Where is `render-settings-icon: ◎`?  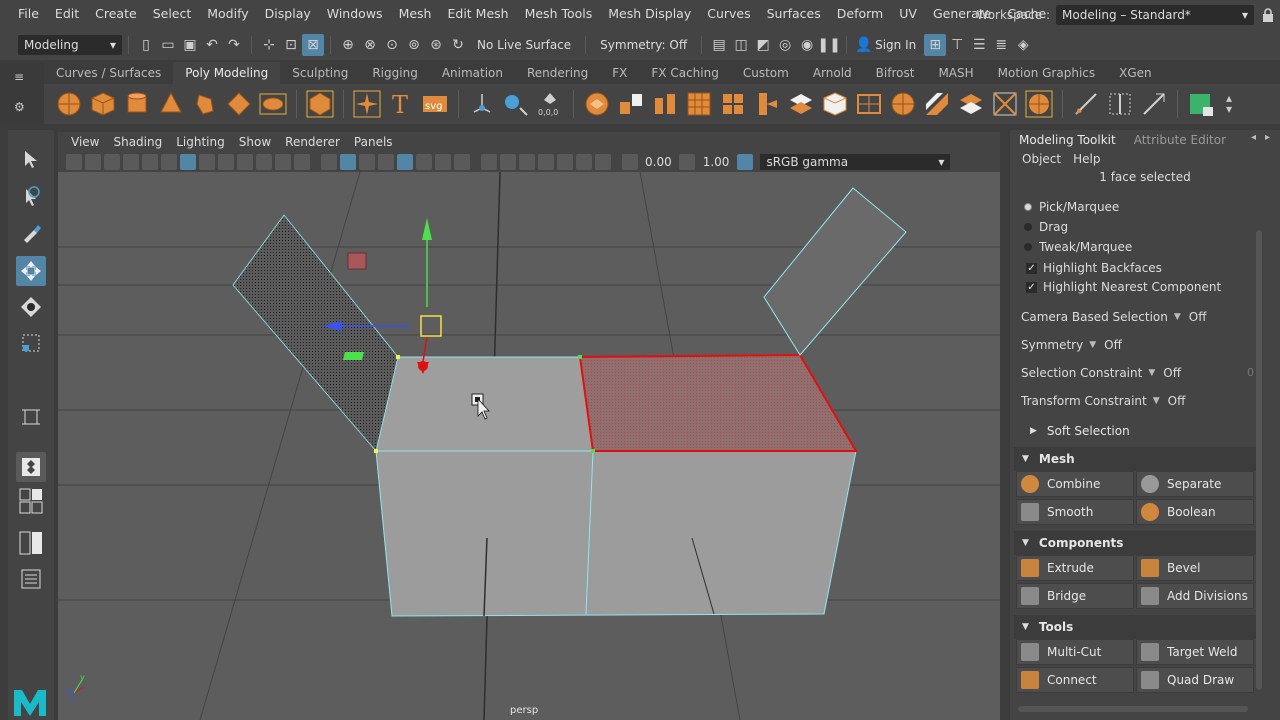 render-settings-icon: ◎ is located at coordinates (785, 45).